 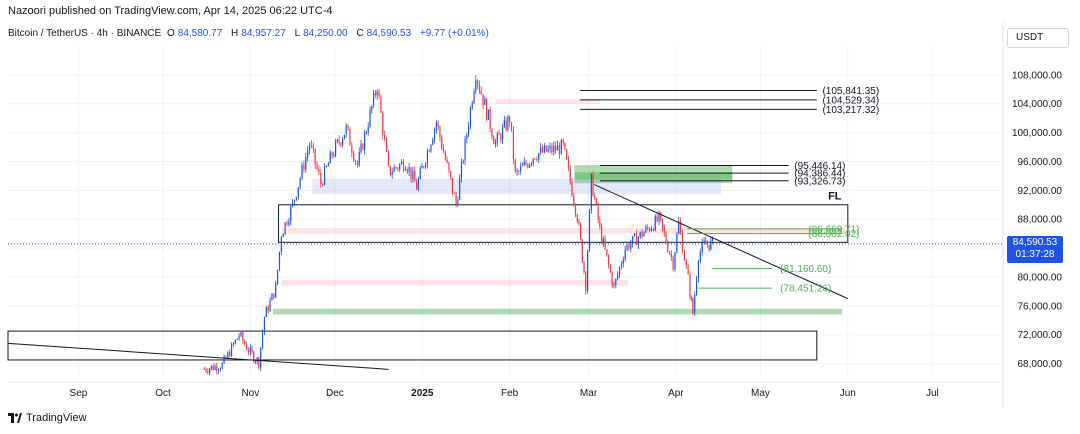 I want to click on x-tick-label: Jul, so click(x=932, y=393).